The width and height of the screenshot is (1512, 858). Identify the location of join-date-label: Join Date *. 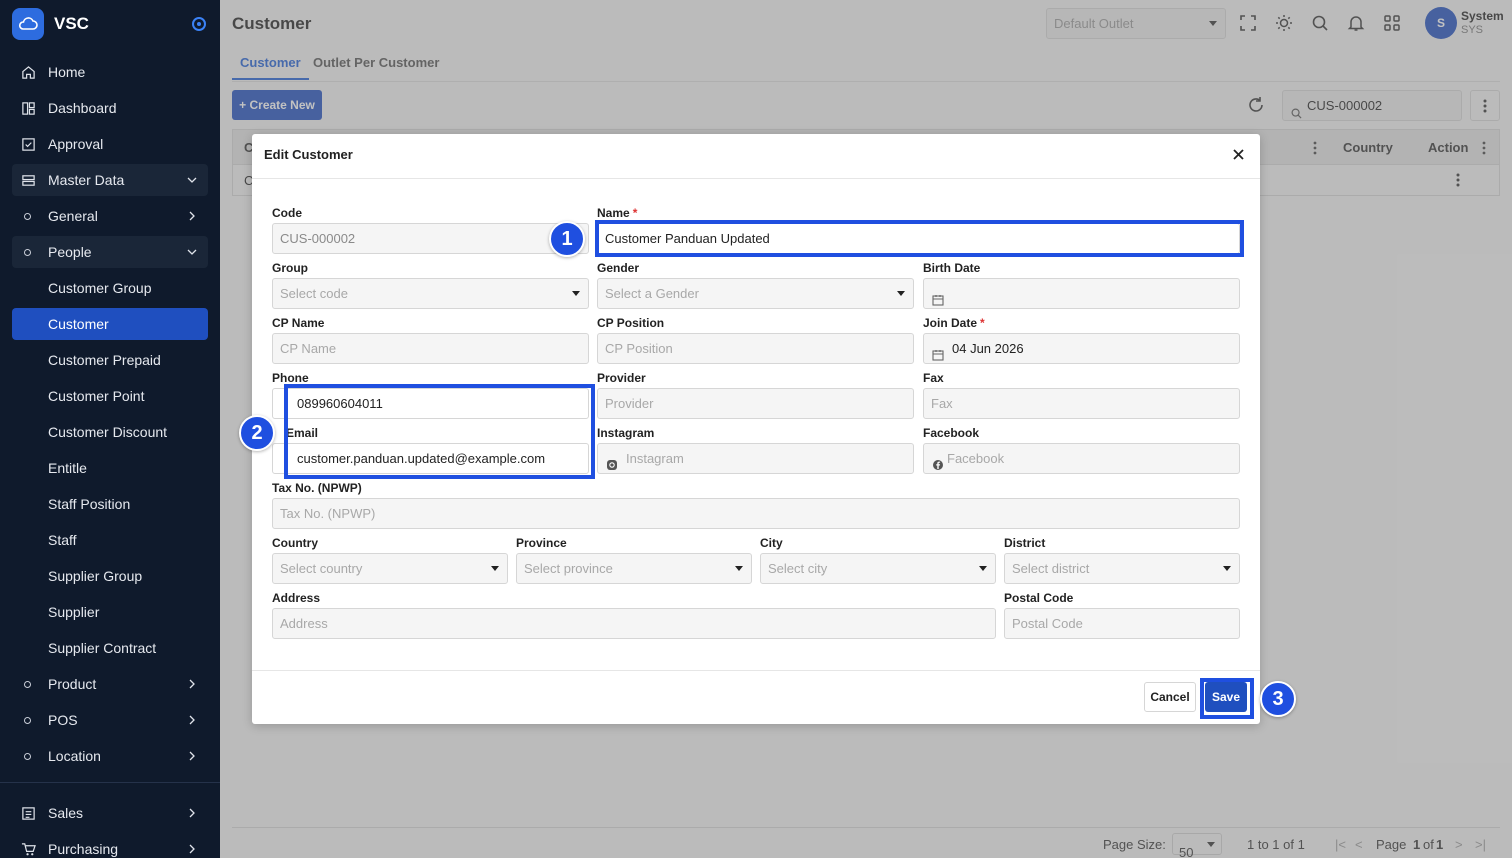
(954, 323).